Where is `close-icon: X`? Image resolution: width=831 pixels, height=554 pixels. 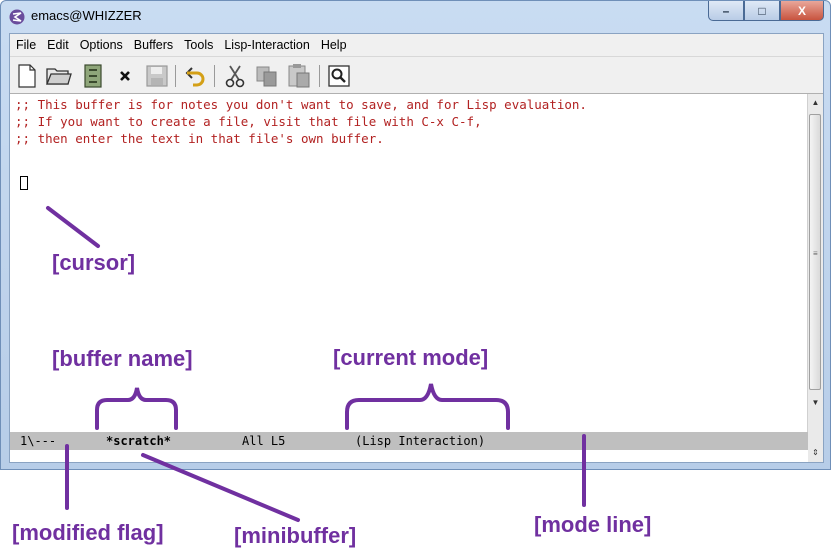 close-icon: X is located at coordinates (801, 10).